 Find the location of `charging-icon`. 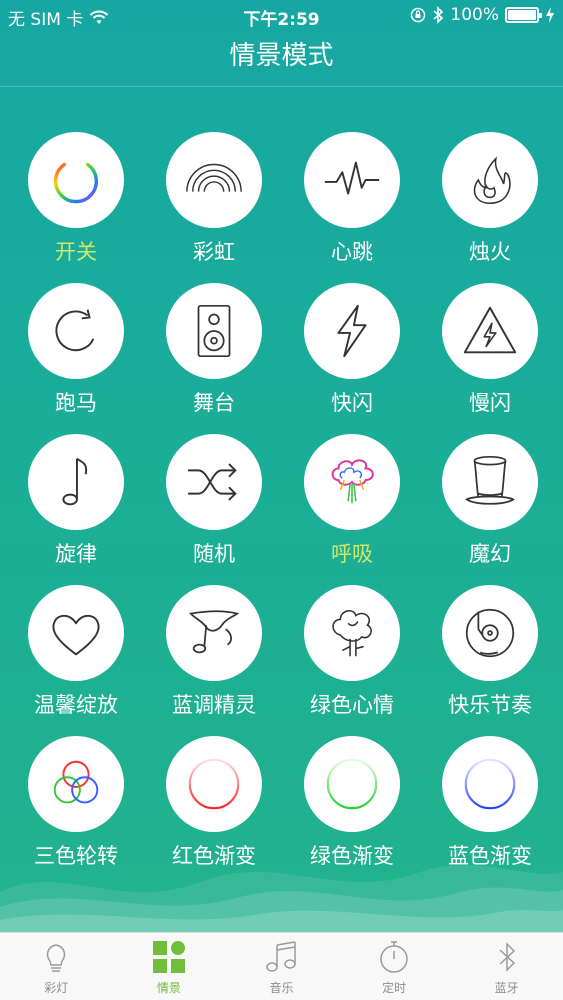

charging-icon is located at coordinates (550, 15).